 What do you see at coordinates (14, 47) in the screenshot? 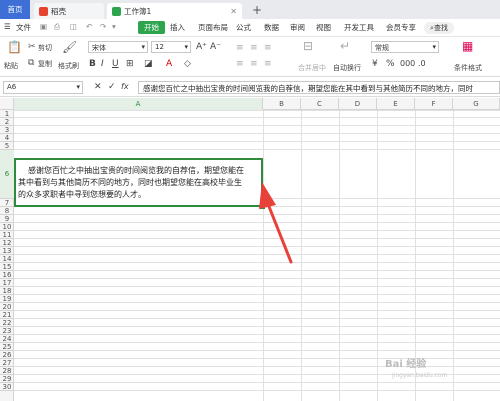
I see `paste-icon: 📋` at bounding box center [14, 47].